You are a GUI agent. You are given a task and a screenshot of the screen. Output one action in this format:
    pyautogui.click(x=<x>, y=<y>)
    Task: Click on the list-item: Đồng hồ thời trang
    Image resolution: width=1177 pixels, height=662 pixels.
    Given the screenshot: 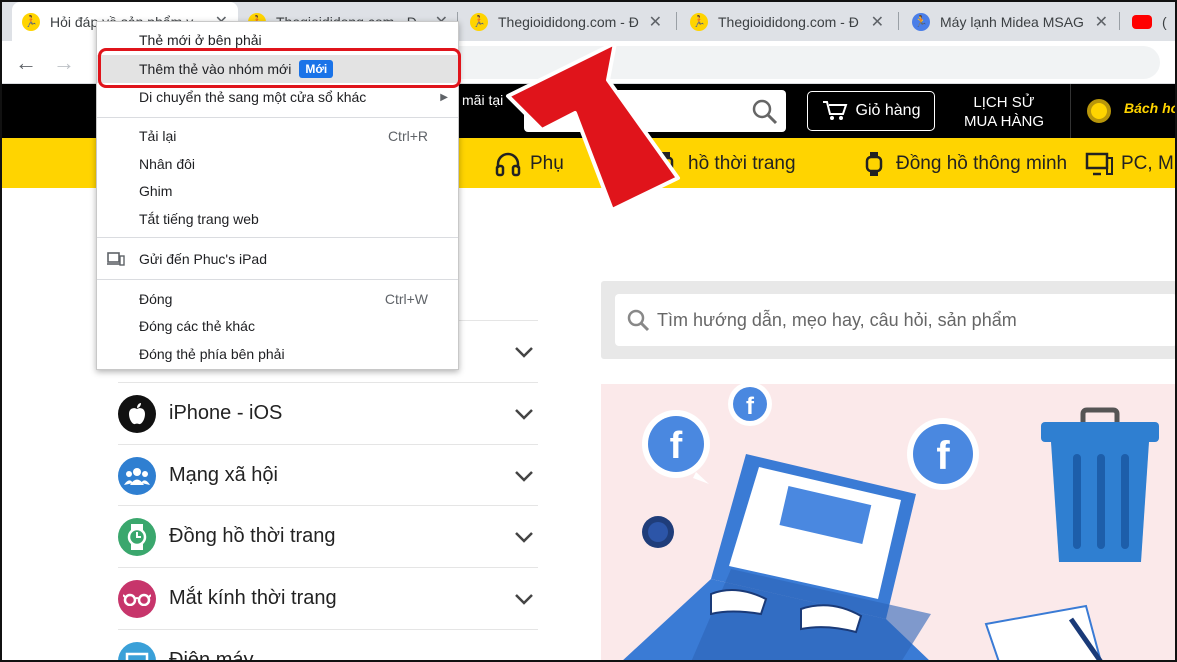 What is the action you would take?
    pyautogui.click(x=328, y=536)
    